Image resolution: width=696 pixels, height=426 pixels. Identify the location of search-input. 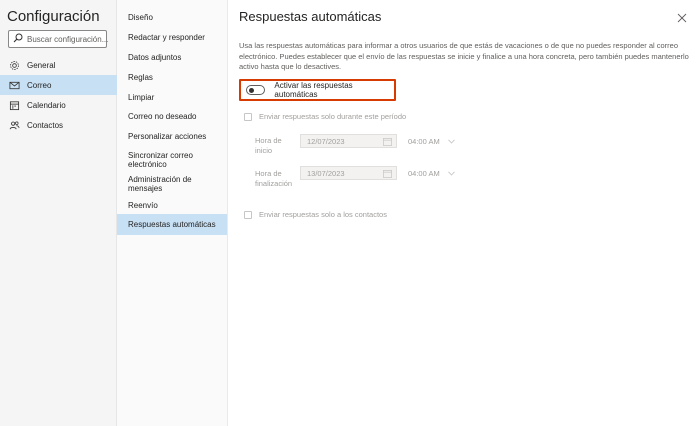
(68, 39).